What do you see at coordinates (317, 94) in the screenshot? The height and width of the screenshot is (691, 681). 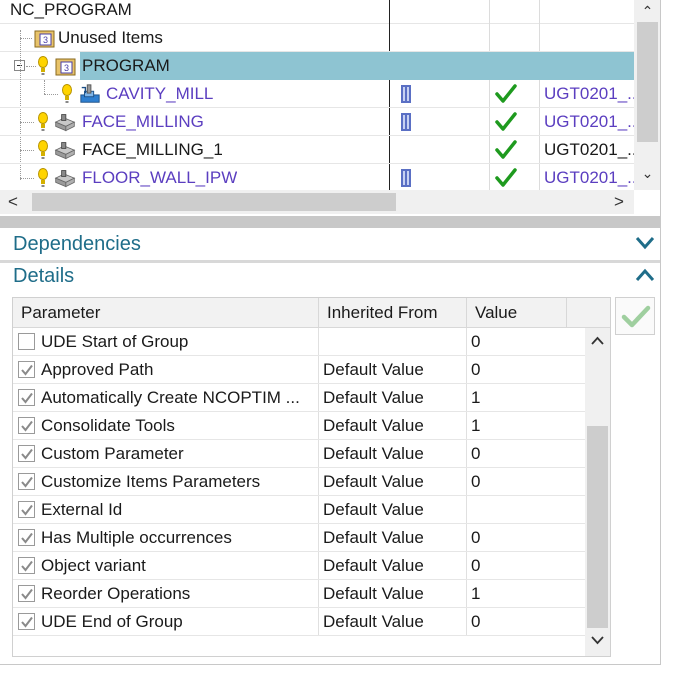 I see `tree-row-cavity-mill: CAVITY_MILL UGT0201_..` at bounding box center [317, 94].